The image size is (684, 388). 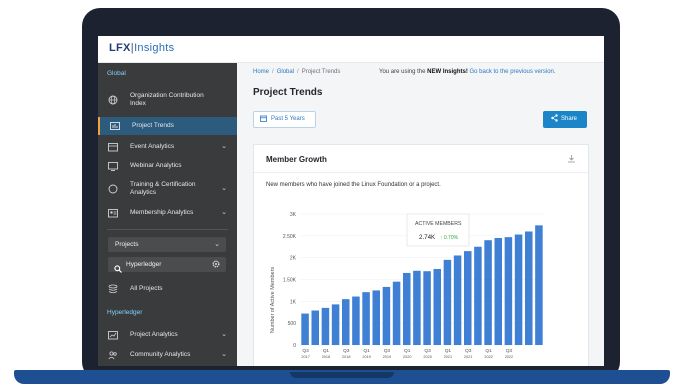 What do you see at coordinates (449, 238) in the screenshot?
I see `tooltip-change: ↑ 0.70%` at bounding box center [449, 238].